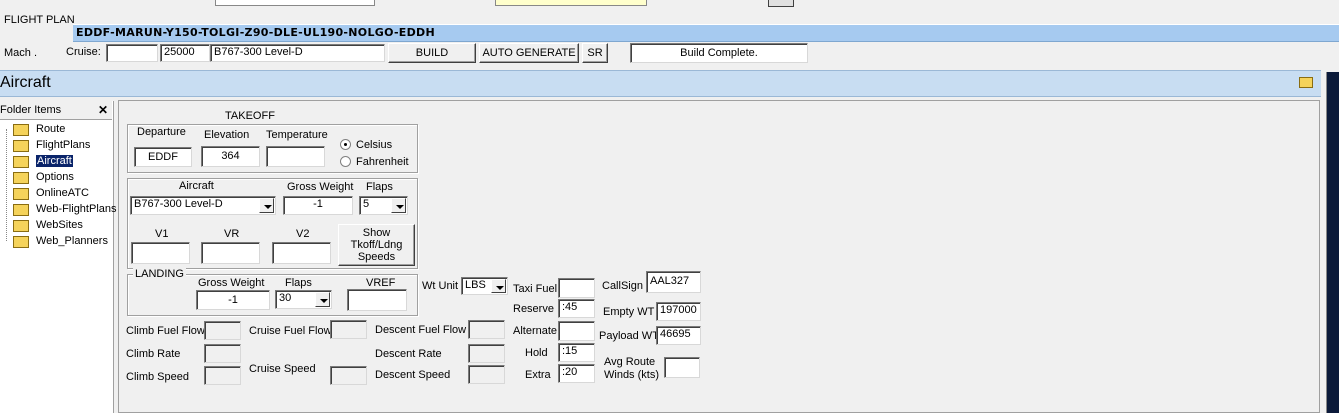 This screenshot has width=1339, height=413. I want to click on hold-input: :15, so click(576, 352).